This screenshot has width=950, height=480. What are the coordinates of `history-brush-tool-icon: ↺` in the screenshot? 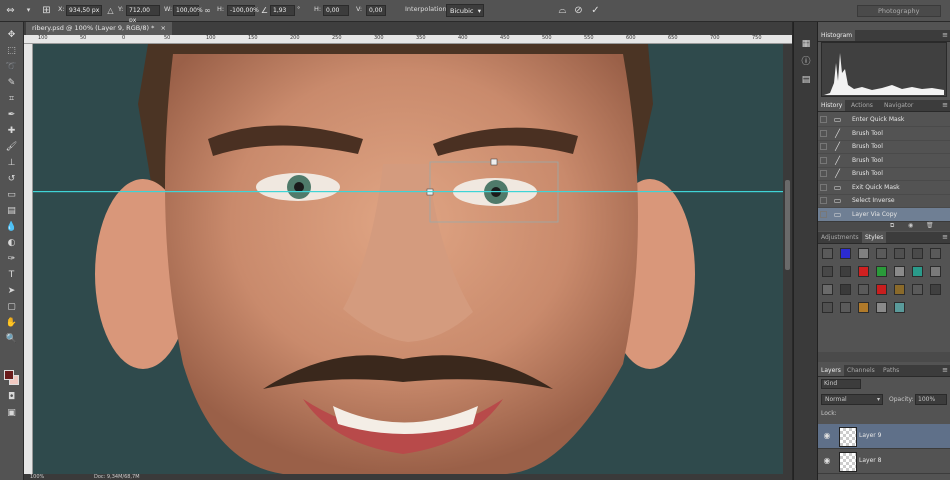 It's located at (11, 179).